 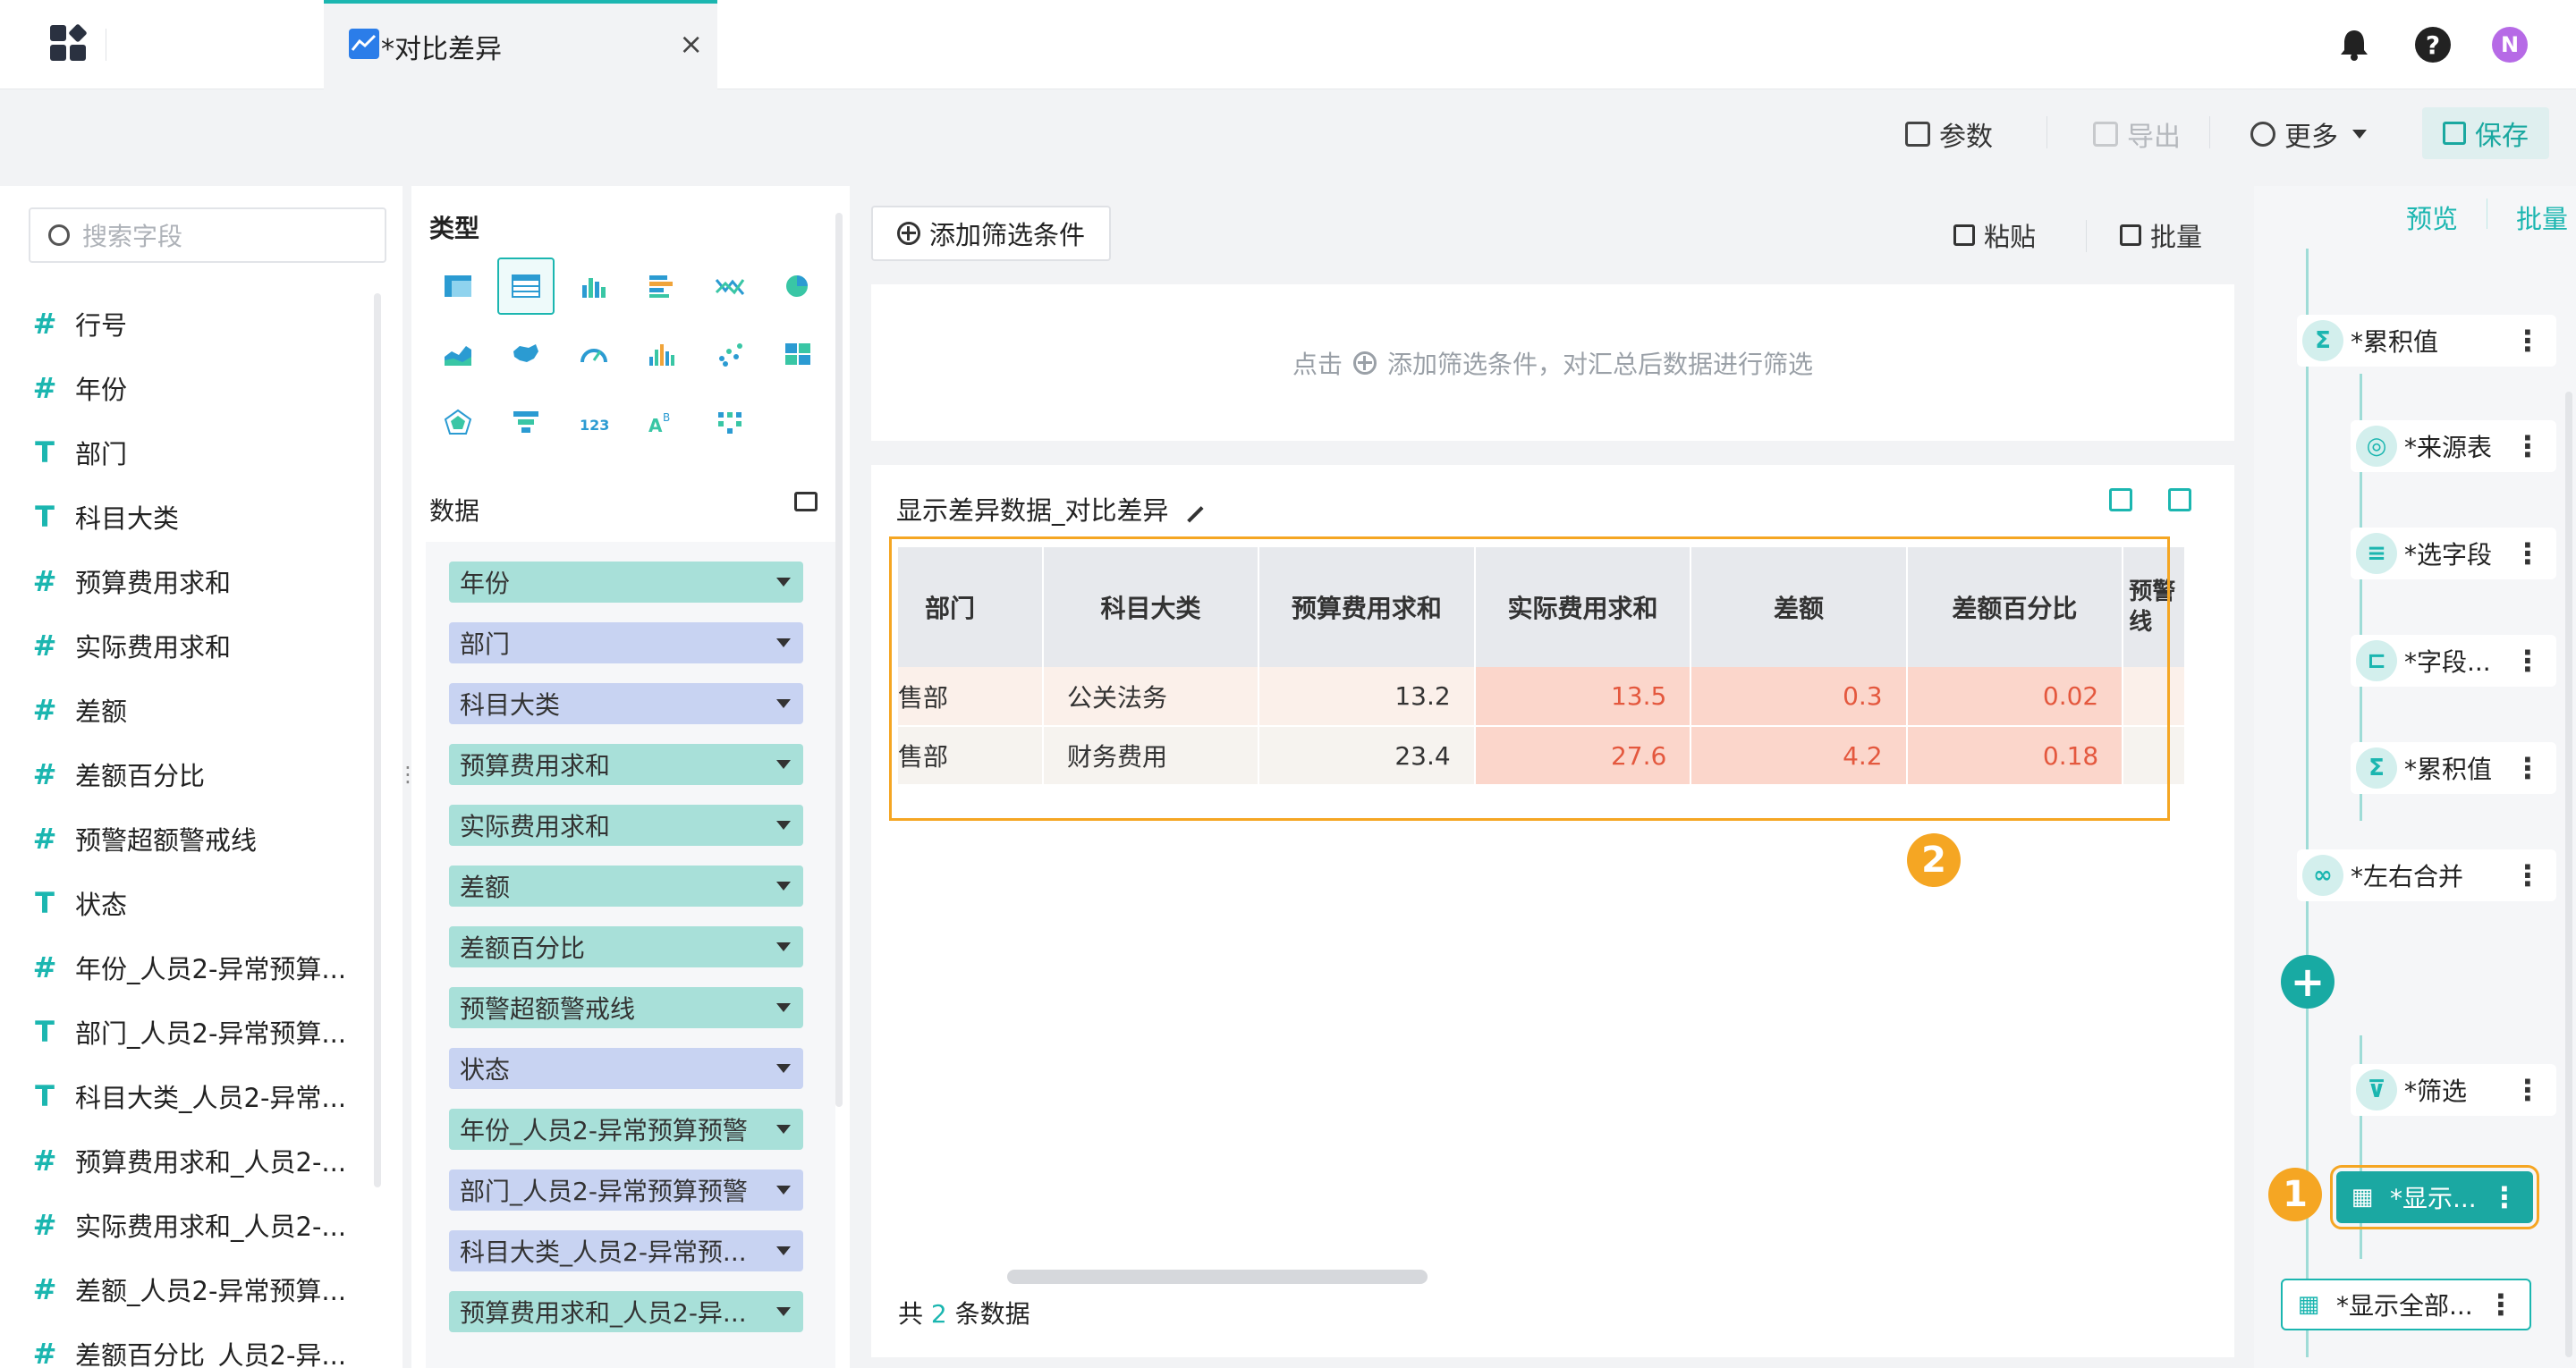 What do you see at coordinates (2120, 500) in the screenshot?
I see `sort-icon` at bounding box center [2120, 500].